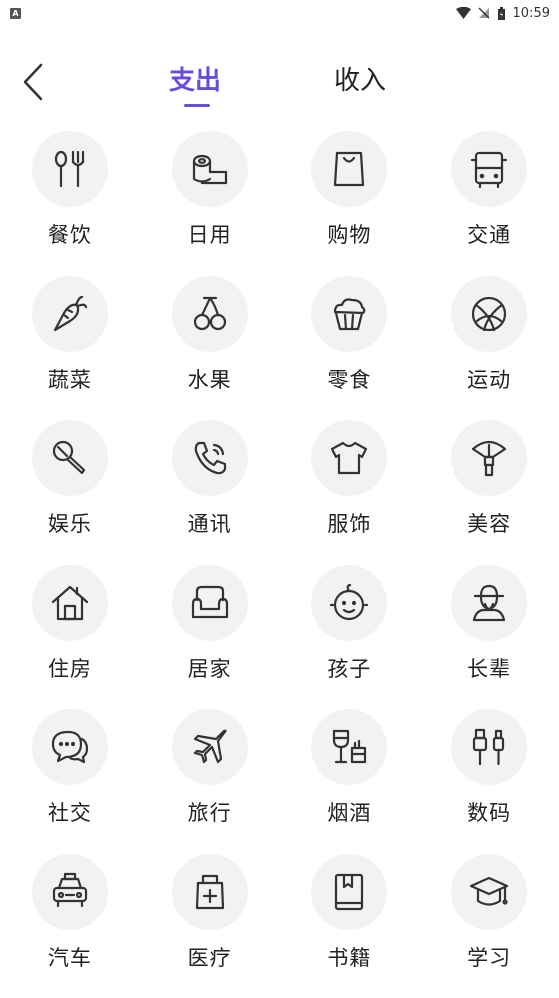 The width and height of the screenshot is (559, 998). What do you see at coordinates (349, 957) in the screenshot?
I see `category-label: 书籍` at bounding box center [349, 957].